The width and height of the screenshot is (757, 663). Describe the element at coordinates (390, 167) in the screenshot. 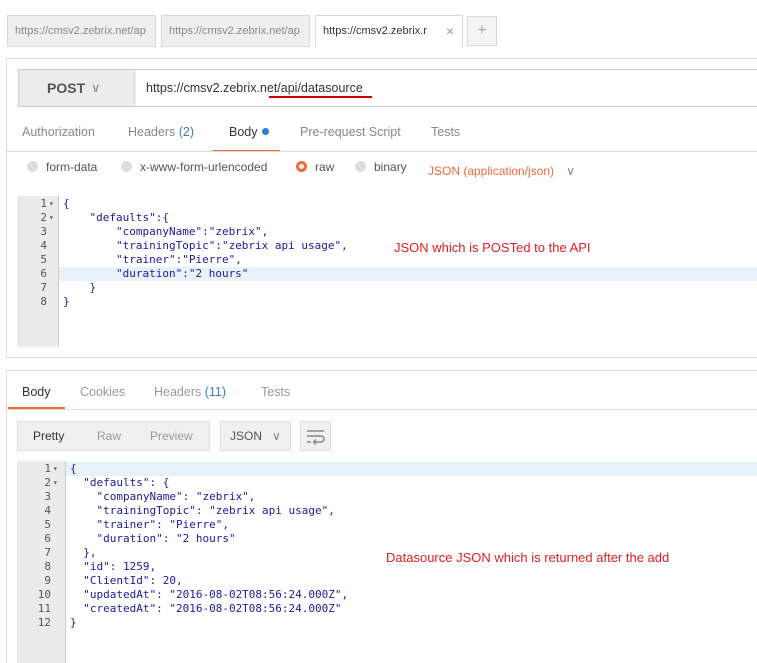

I see `radio-label: binary` at that location.